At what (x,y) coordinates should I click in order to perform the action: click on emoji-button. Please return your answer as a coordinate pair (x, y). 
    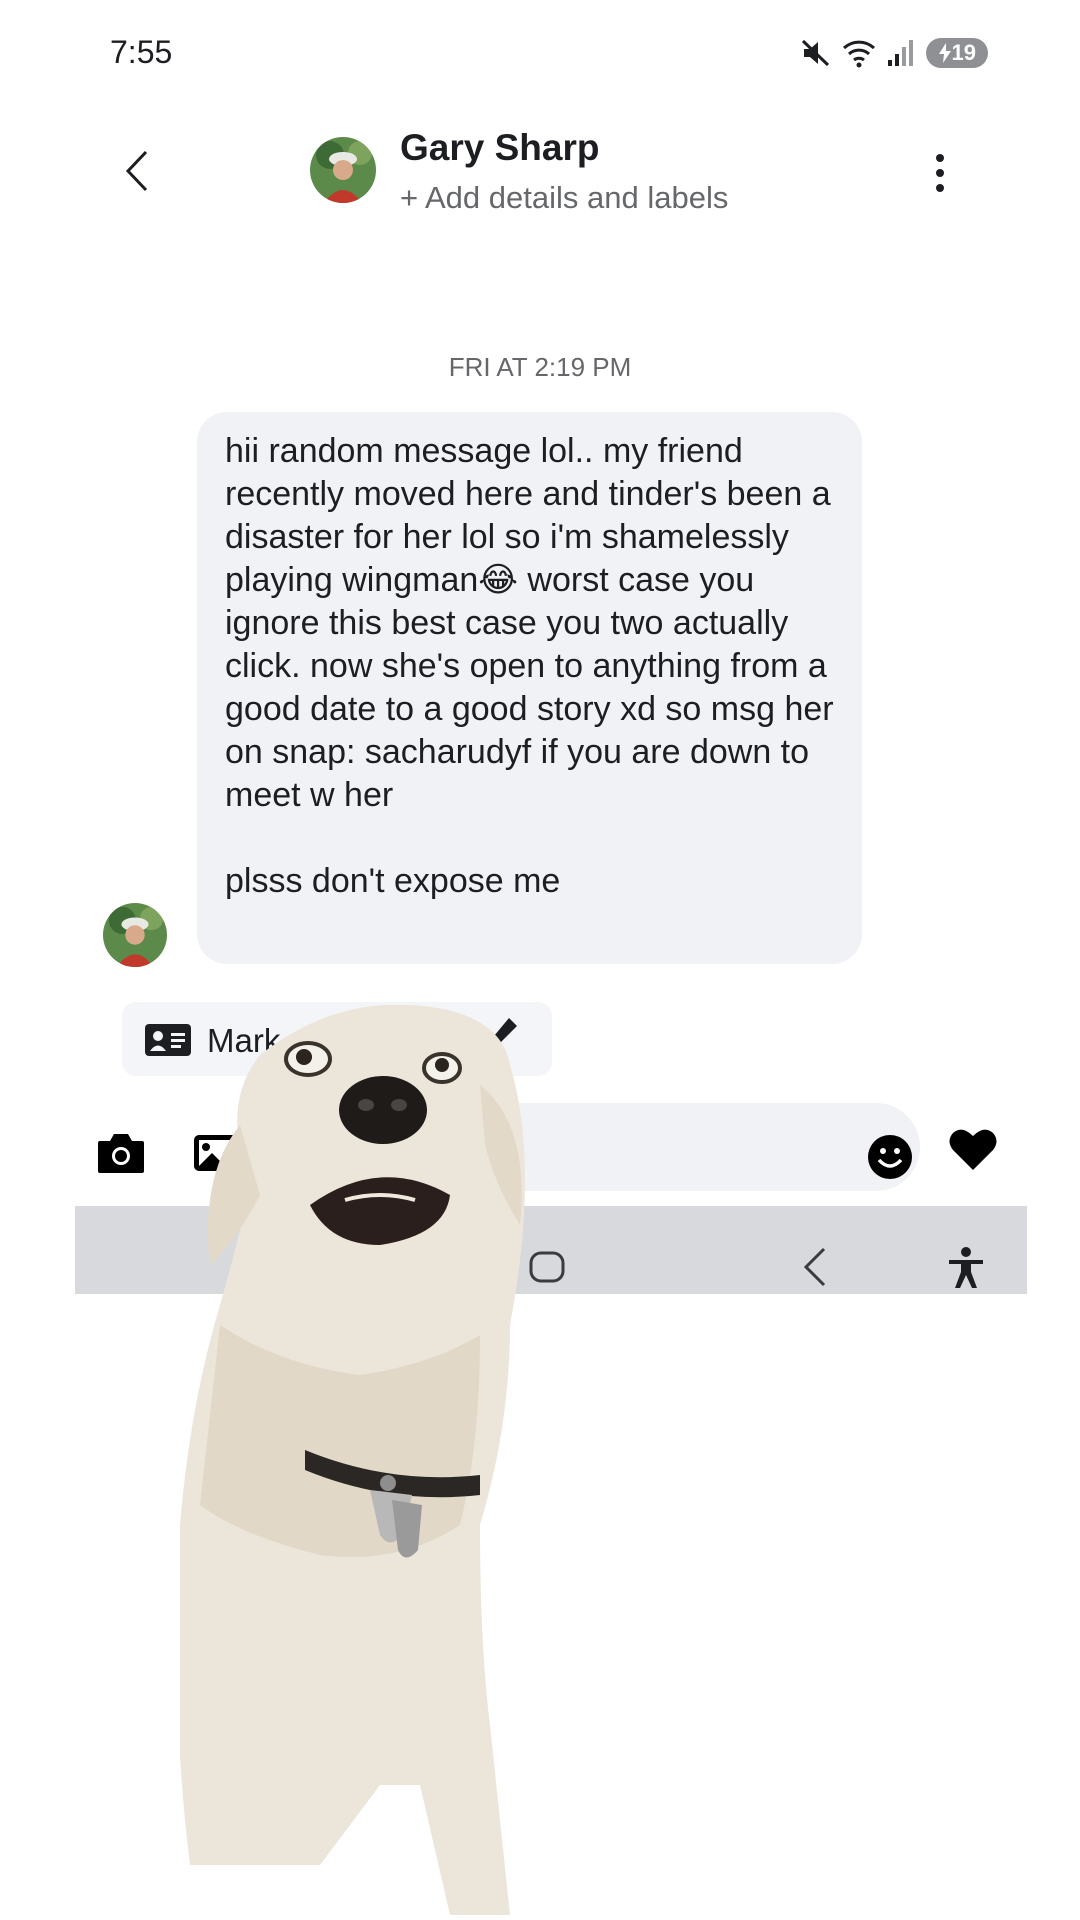
    Looking at the image, I should click on (890, 1157).